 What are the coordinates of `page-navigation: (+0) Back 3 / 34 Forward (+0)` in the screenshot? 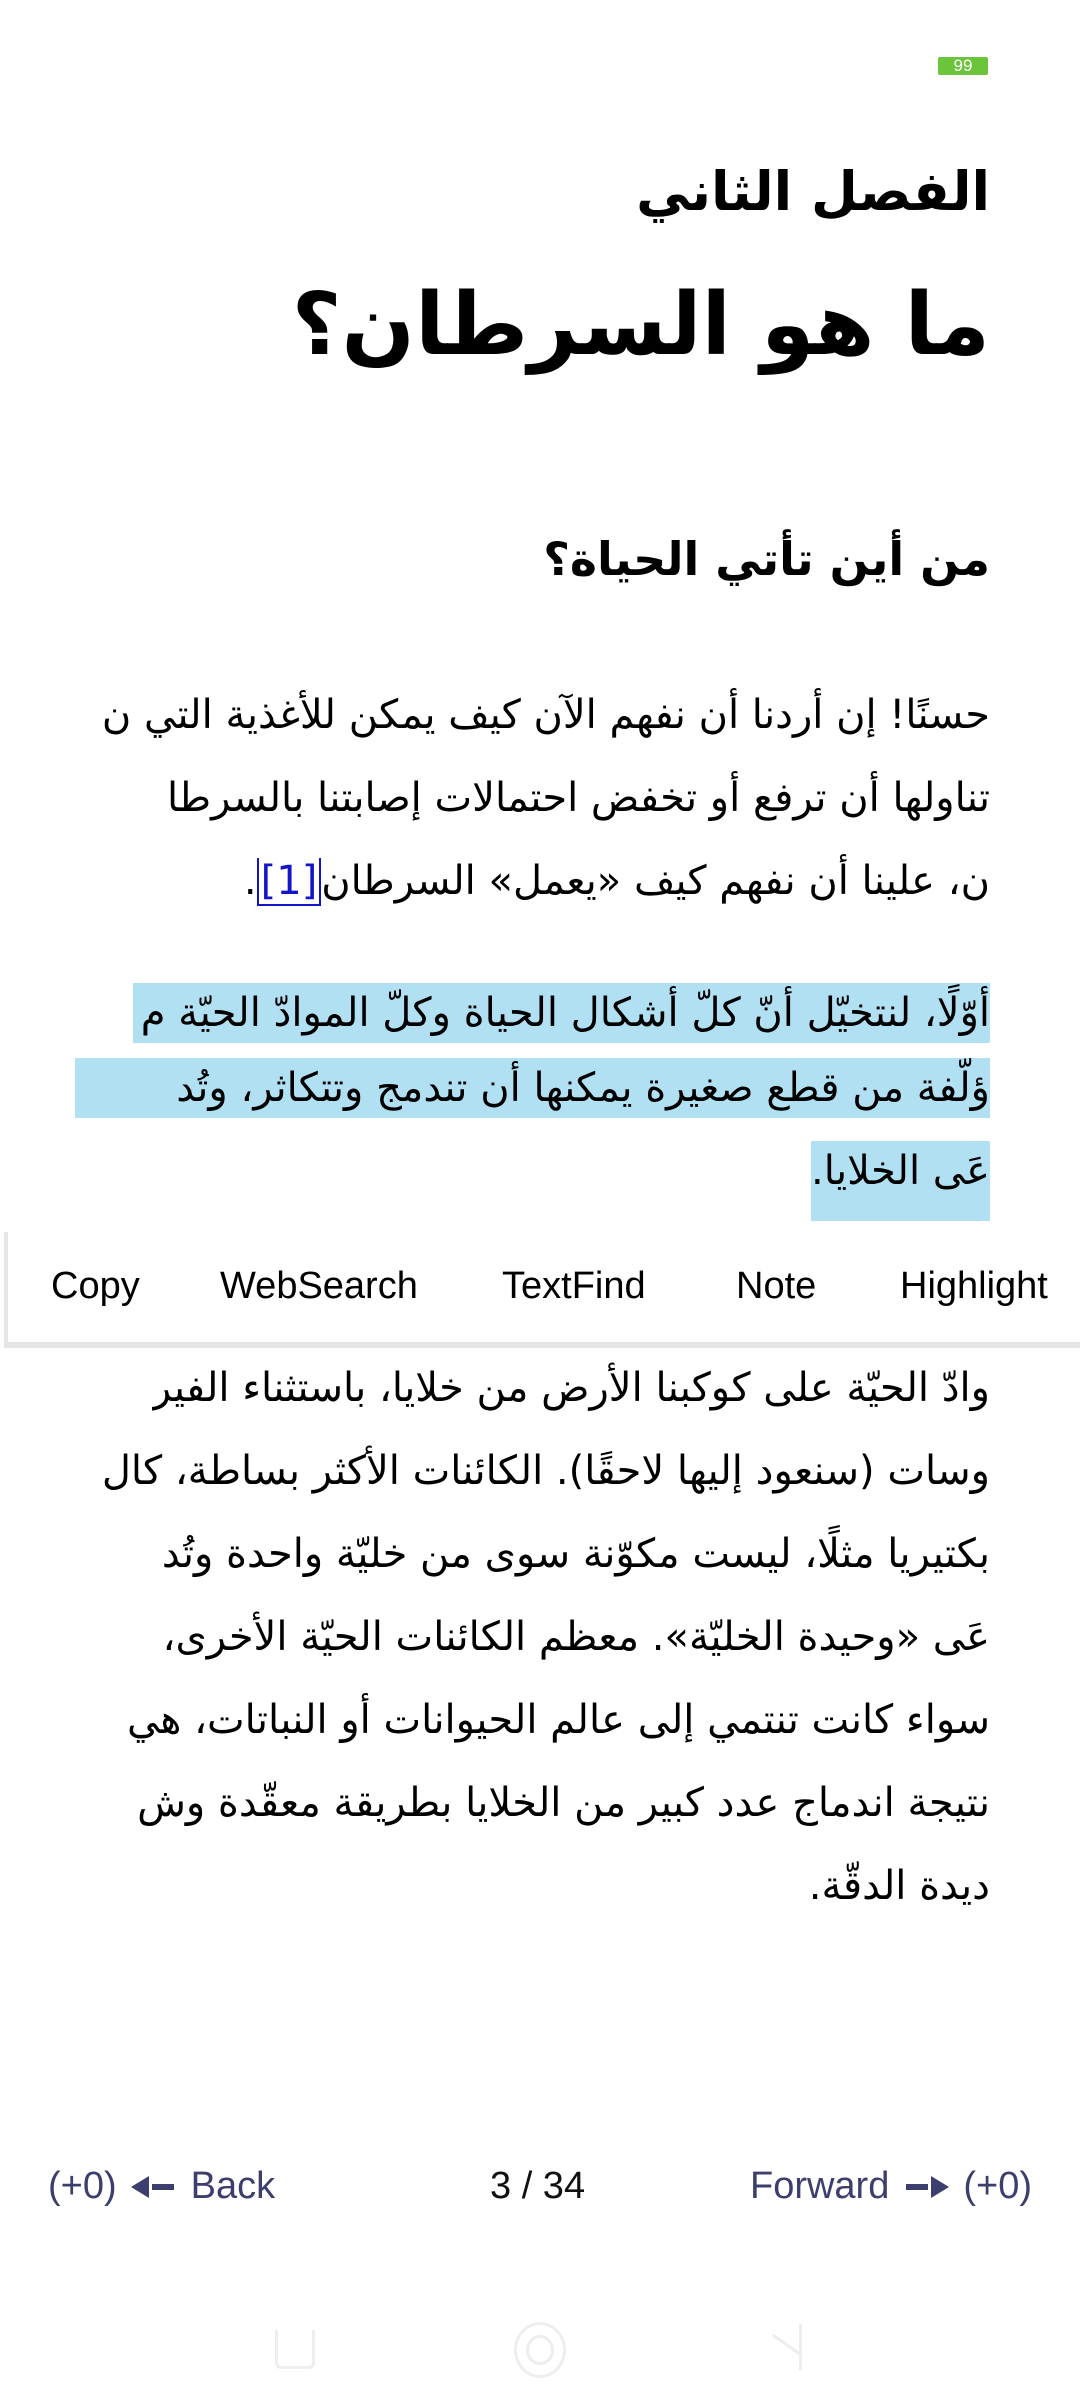 It's located at (540, 2195).